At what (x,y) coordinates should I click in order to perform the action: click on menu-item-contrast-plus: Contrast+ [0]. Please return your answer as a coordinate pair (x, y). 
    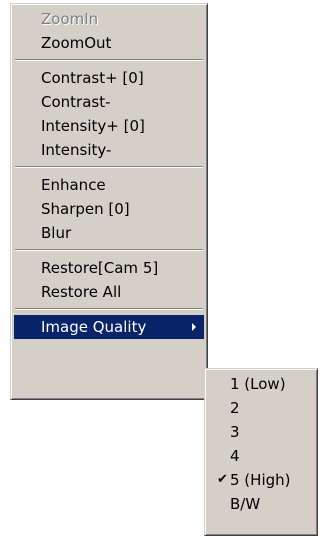
    Looking at the image, I should click on (109, 78).